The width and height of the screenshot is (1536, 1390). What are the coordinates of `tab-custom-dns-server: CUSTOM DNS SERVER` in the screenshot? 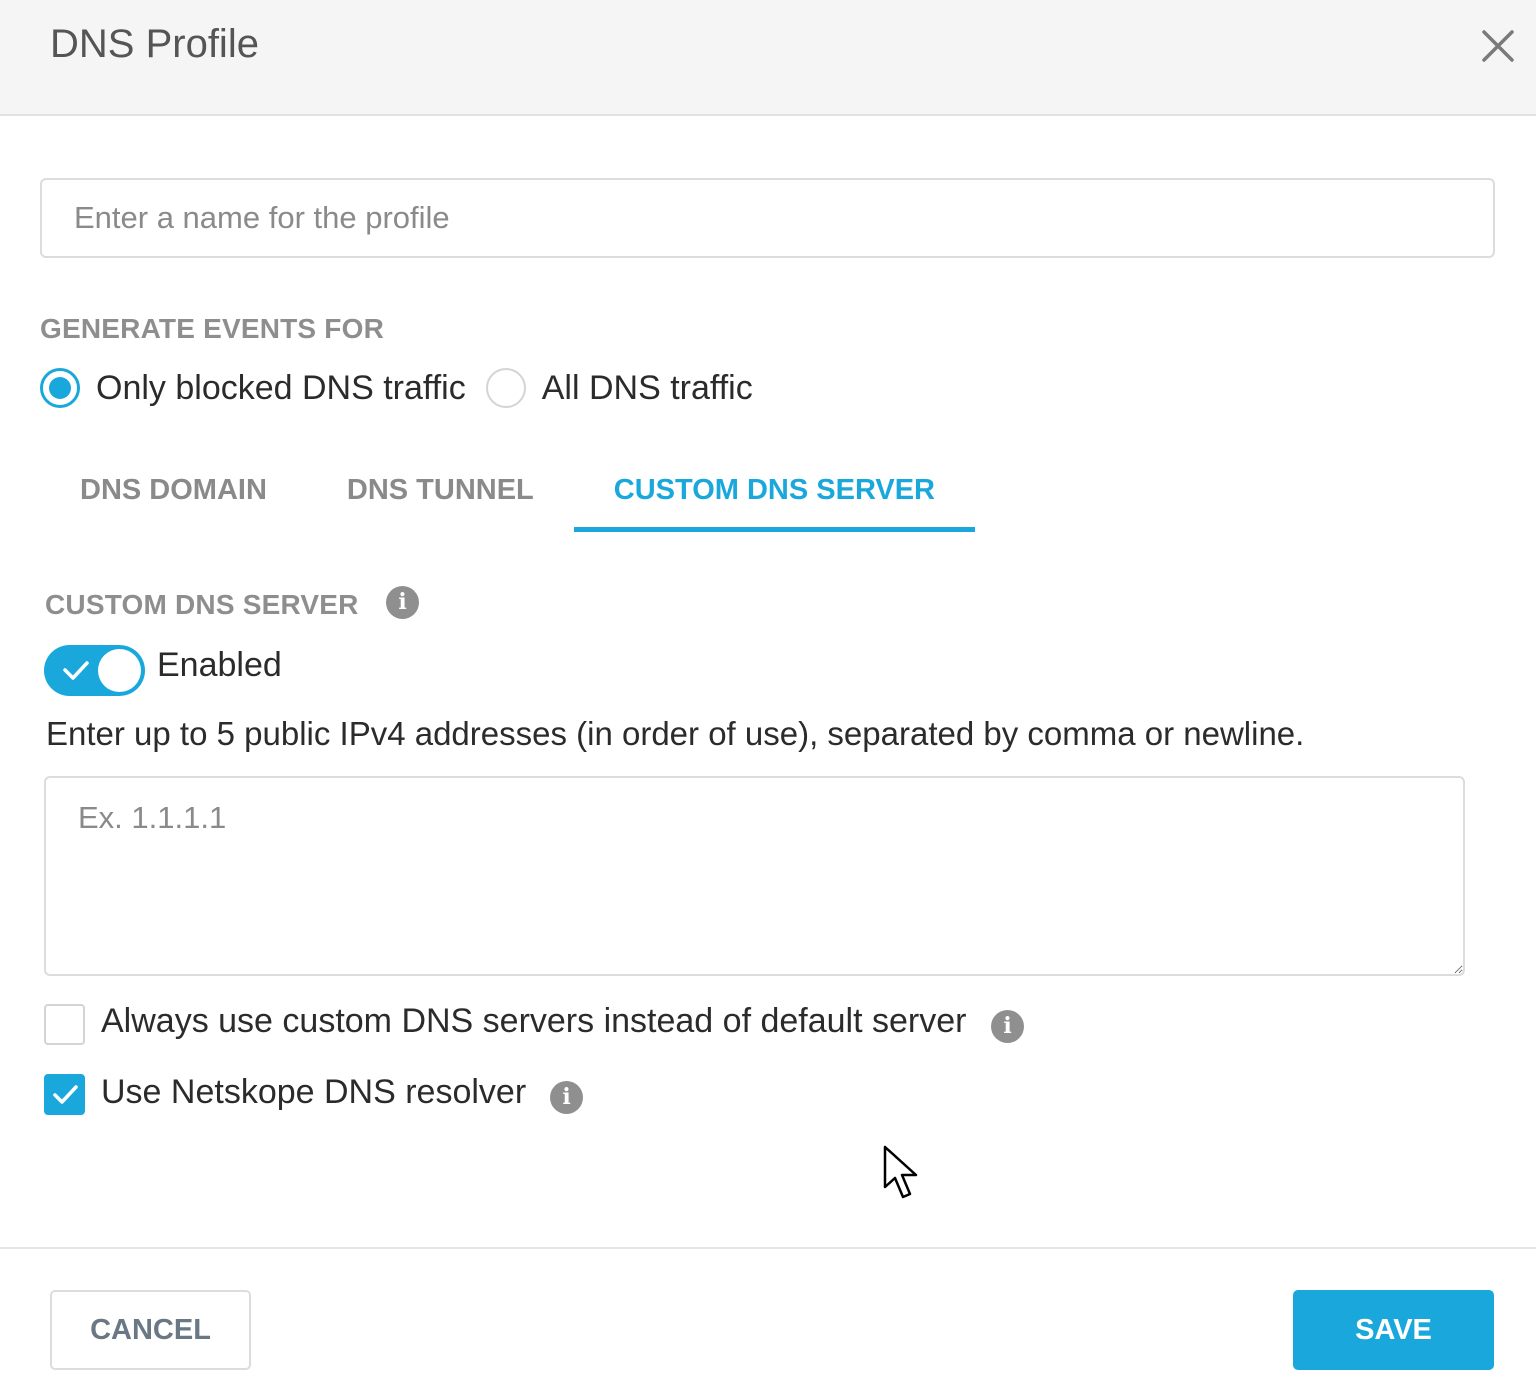 It's located at (774, 496).